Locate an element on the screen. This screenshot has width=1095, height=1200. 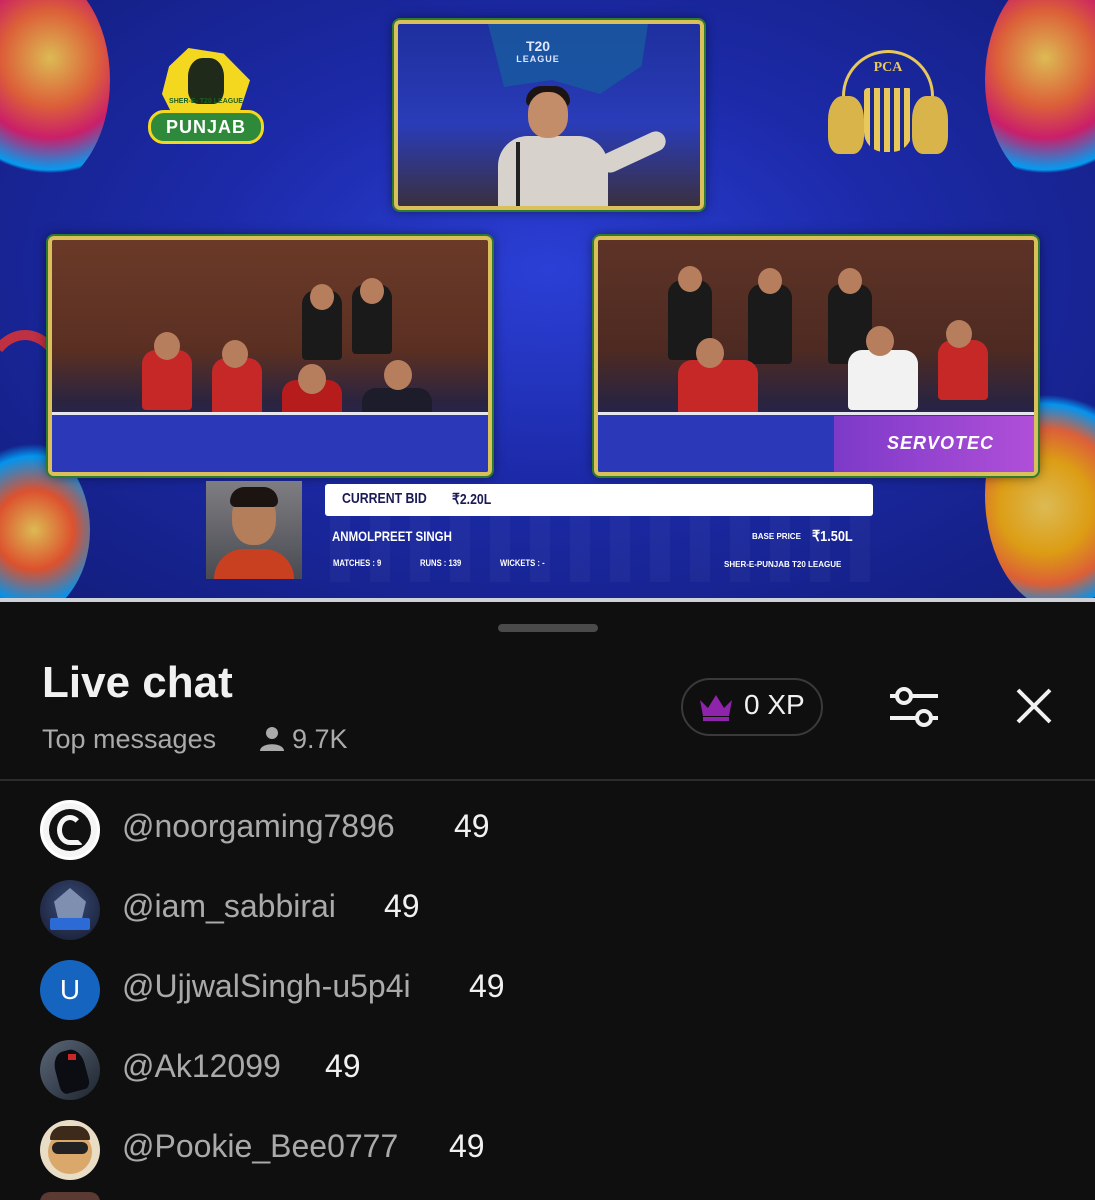
crown-icon is located at coordinates (716, 708).